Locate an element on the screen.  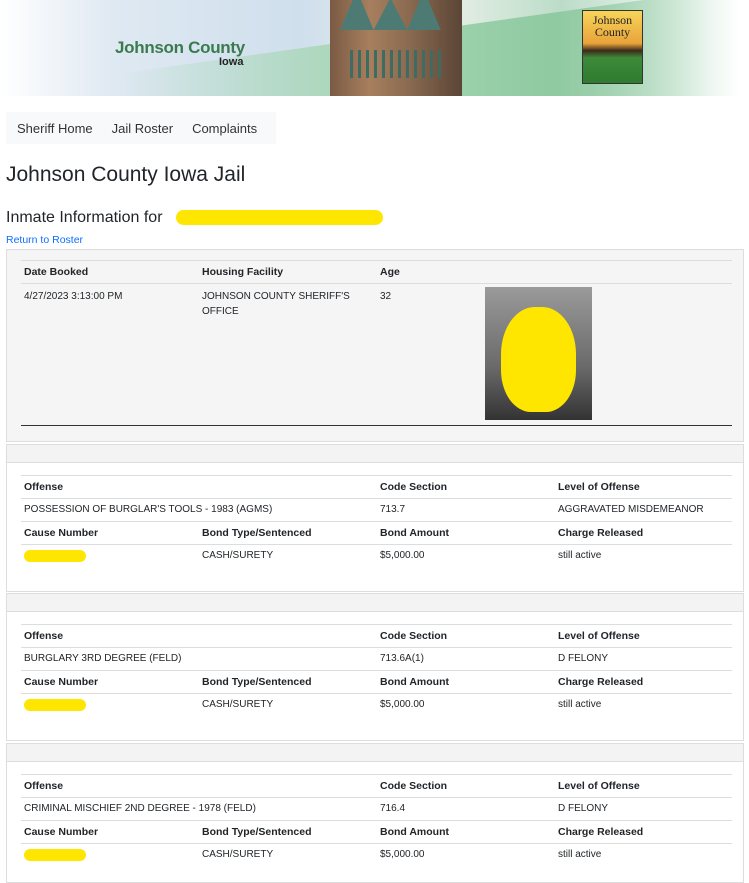
header-banner: Johnson County Iowa Johnson County is located at coordinates (374, 48).